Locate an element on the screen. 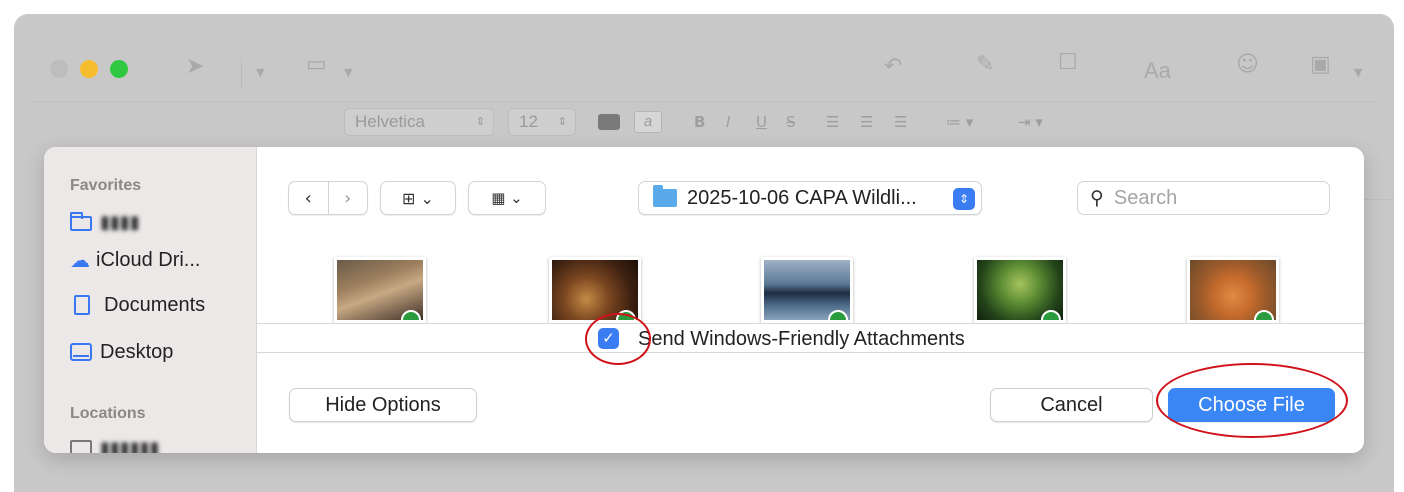  sidebar-item-redacted: ▮▮▮▮ is located at coordinates (105, 222).